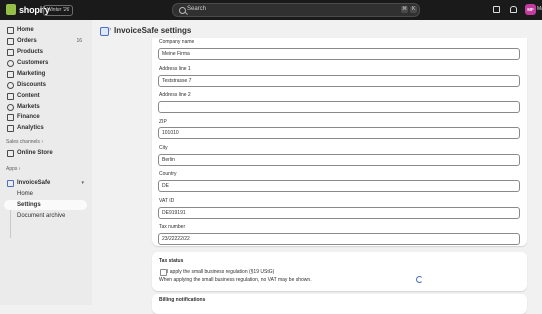  Describe the element at coordinates (10, 153) in the screenshot. I see `storefront-icon` at that location.